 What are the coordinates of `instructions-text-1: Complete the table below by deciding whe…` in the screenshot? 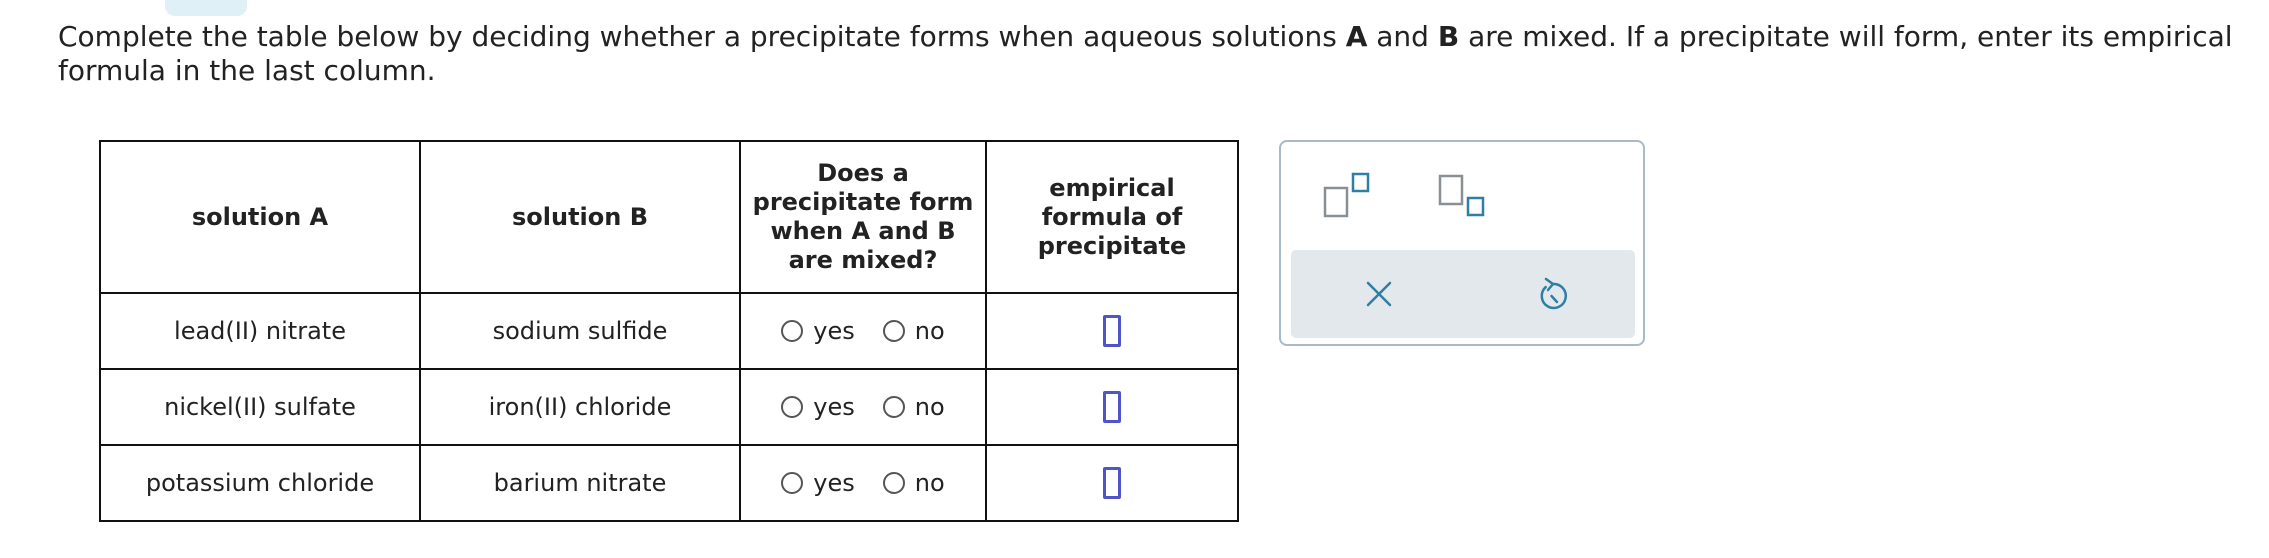 It's located at (702, 36).